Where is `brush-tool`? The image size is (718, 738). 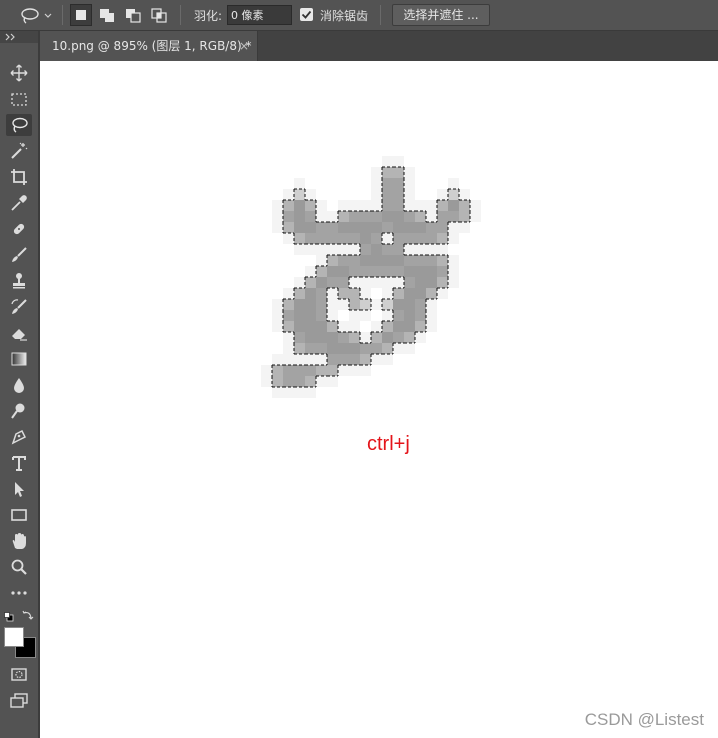 brush-tool is located at coordinates (19, 255).